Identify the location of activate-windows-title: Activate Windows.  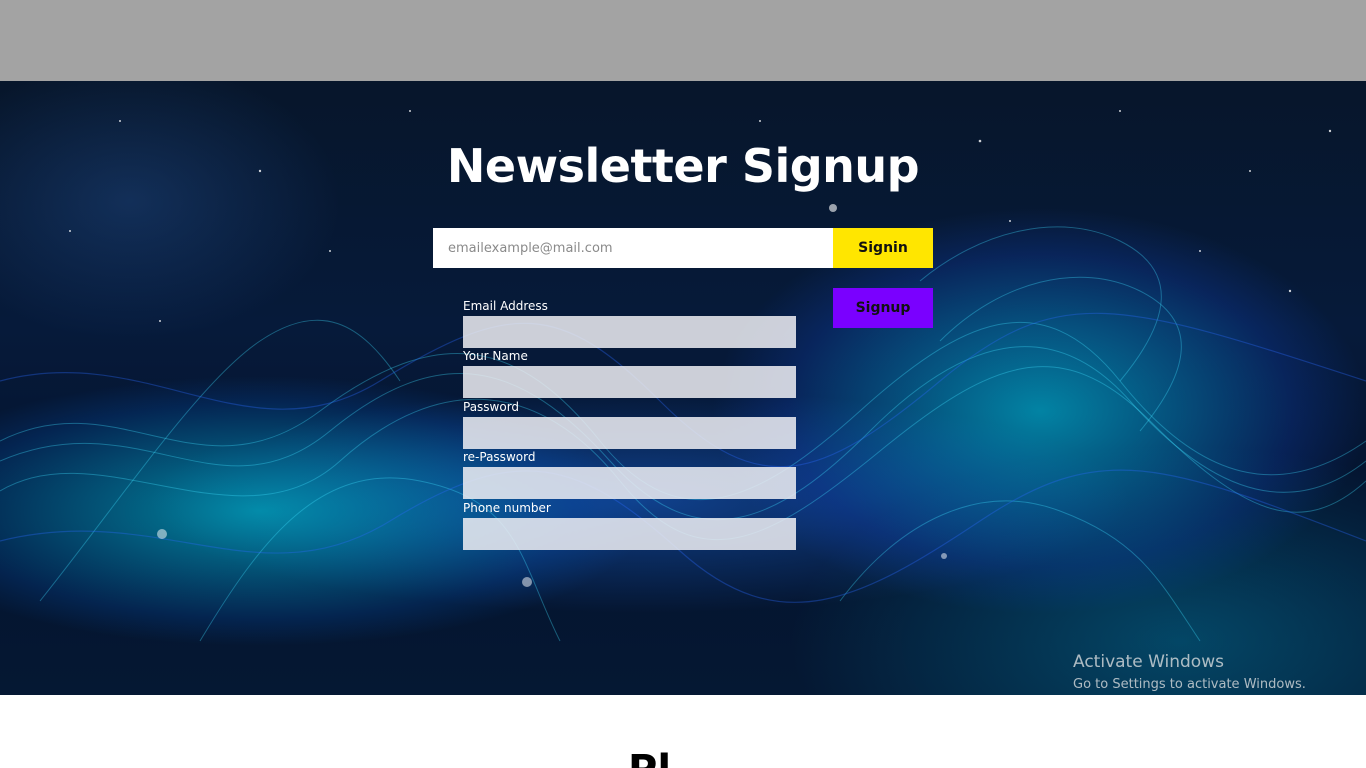
(1148, 662).